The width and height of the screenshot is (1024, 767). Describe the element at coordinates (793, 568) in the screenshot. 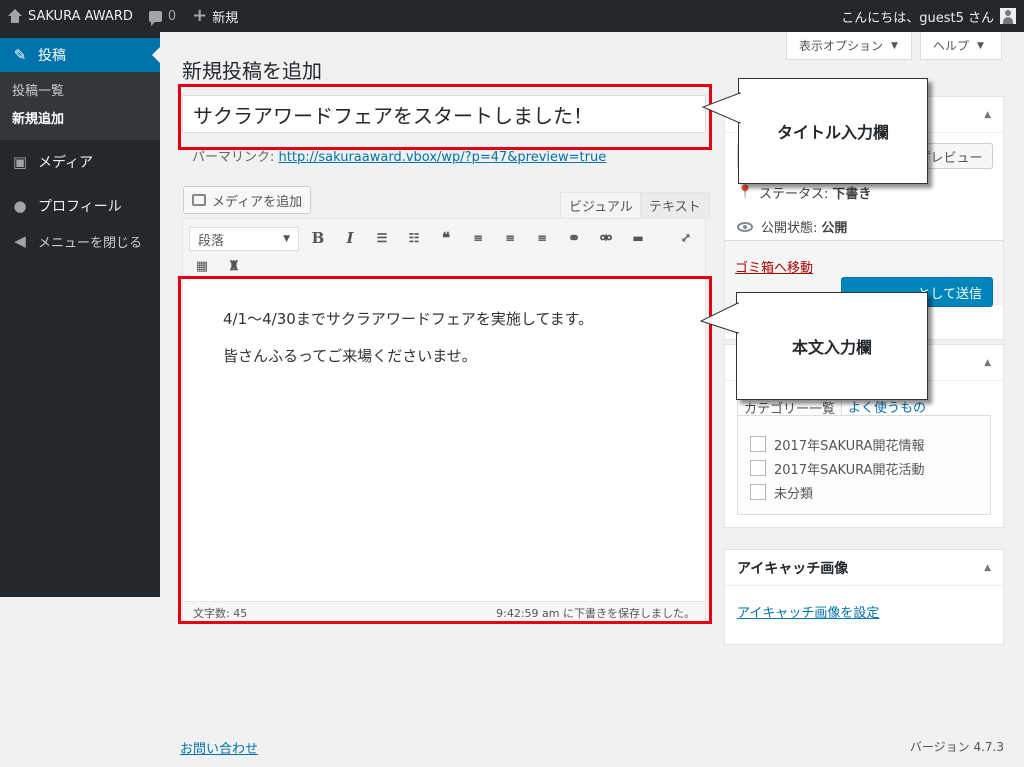

I see `featured-image-heading: アイキャッチ画像` at that location.